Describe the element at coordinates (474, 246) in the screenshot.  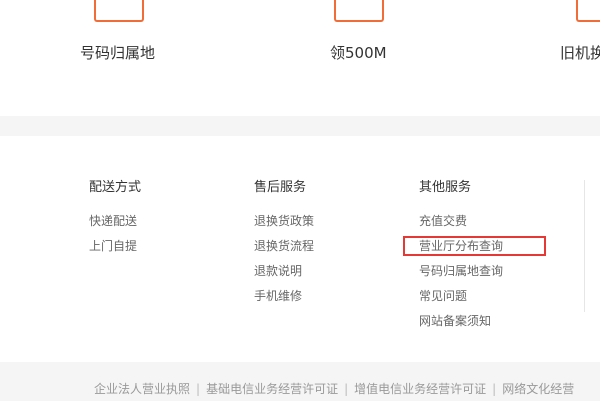
I see `highlight-box` at that location.